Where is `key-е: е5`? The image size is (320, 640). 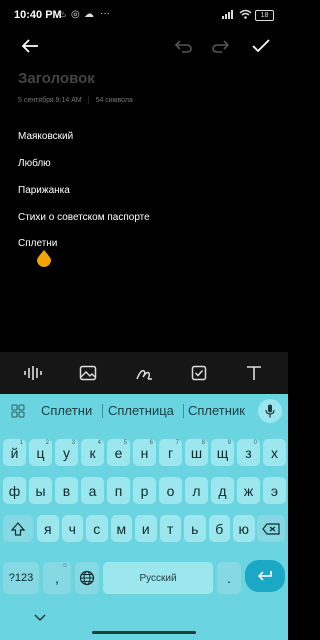 key-е: е5 is located at coordinates (118, 452).